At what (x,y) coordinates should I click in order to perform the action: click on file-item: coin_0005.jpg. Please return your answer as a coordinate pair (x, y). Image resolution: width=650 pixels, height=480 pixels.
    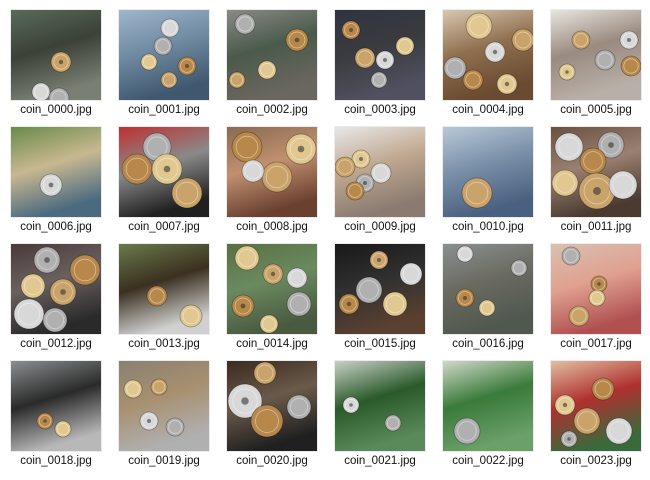
    Looking at the image, I should click on (600, 66).